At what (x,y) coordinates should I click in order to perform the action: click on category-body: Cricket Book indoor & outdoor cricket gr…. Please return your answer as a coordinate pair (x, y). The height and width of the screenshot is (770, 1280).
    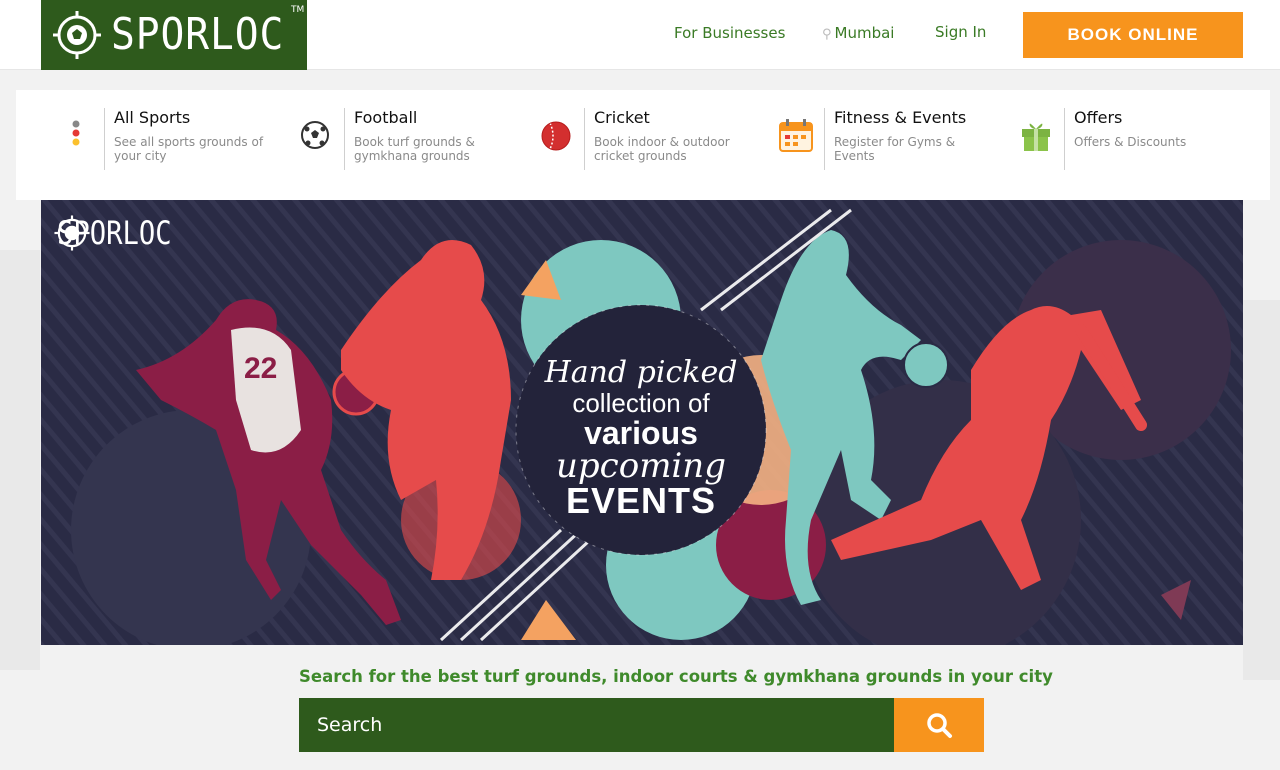
    Looking at the image, I should click on (669, 139).